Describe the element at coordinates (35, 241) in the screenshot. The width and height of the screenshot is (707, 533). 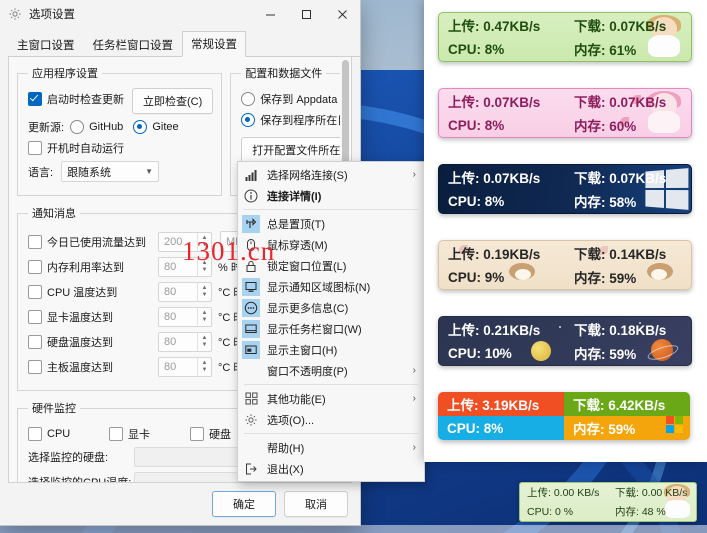
I see `notify-traffic-checkbox` at that location.